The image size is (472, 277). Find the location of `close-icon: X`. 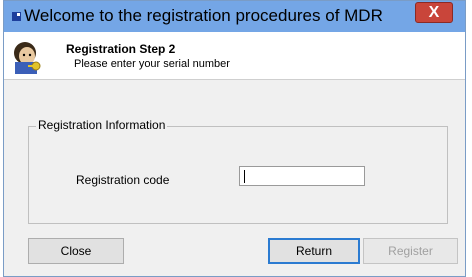

close-icon: X is located at coordinates (434, 12).